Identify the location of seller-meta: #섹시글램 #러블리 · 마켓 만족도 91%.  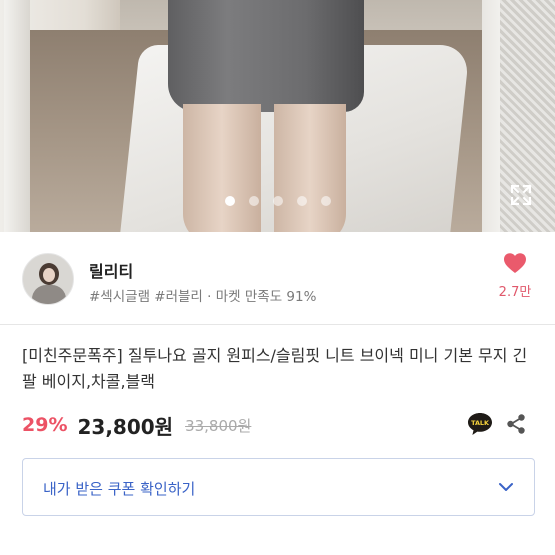
(202, 295).